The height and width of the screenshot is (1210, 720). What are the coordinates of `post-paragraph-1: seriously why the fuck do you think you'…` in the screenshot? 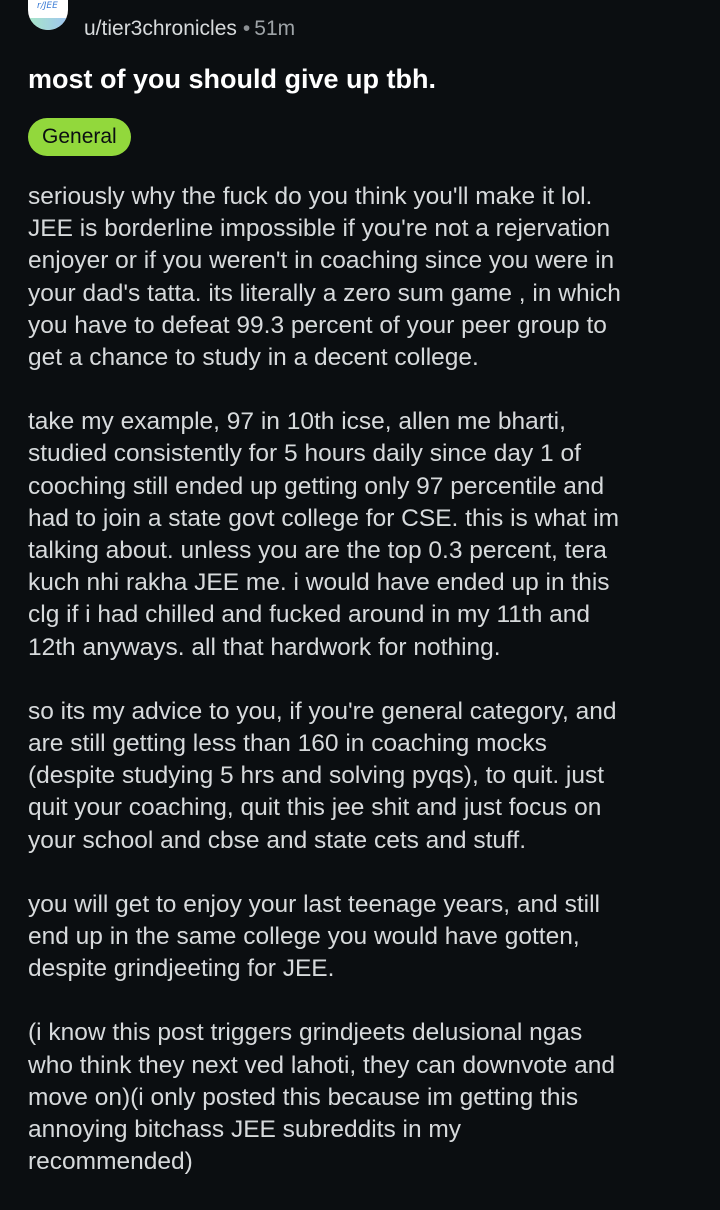 It's located at (324, 277).